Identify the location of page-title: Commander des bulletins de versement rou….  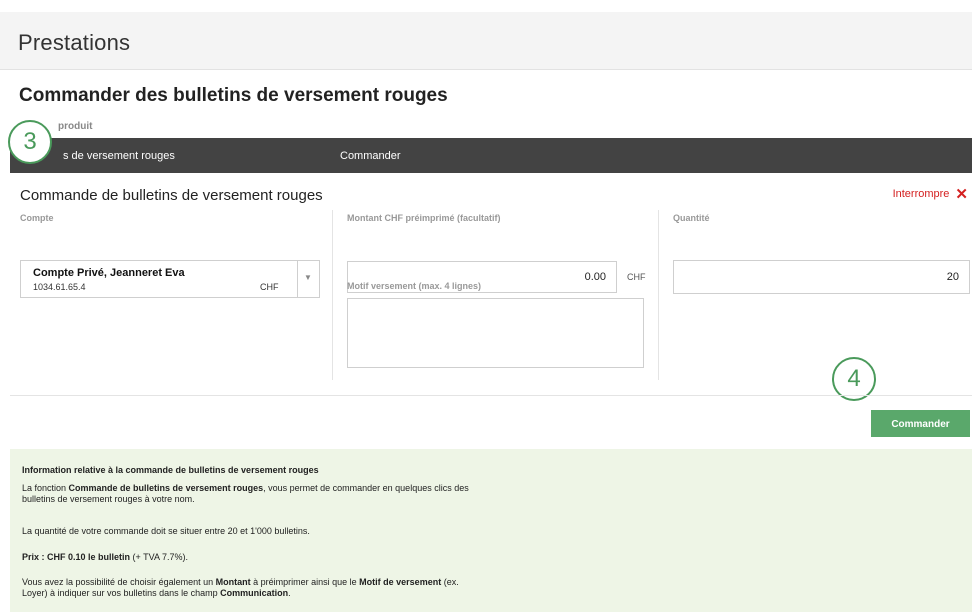
(233, 95).